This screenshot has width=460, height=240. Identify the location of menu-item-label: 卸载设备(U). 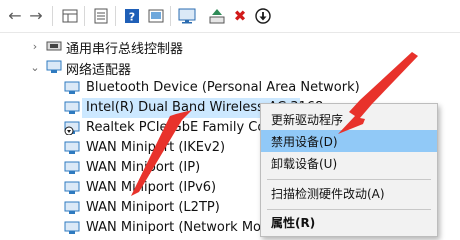
(304, 164).